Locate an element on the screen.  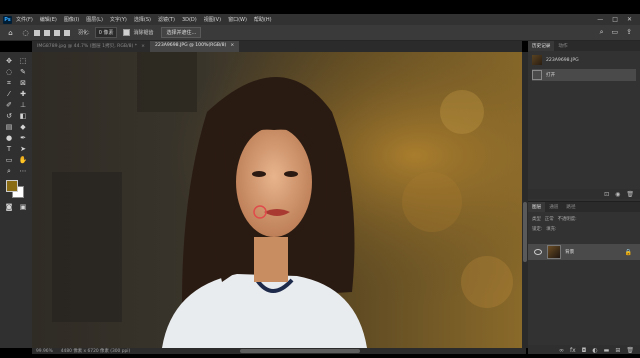
blend-mode-select: 正常 is located at coordinates (549, 219).